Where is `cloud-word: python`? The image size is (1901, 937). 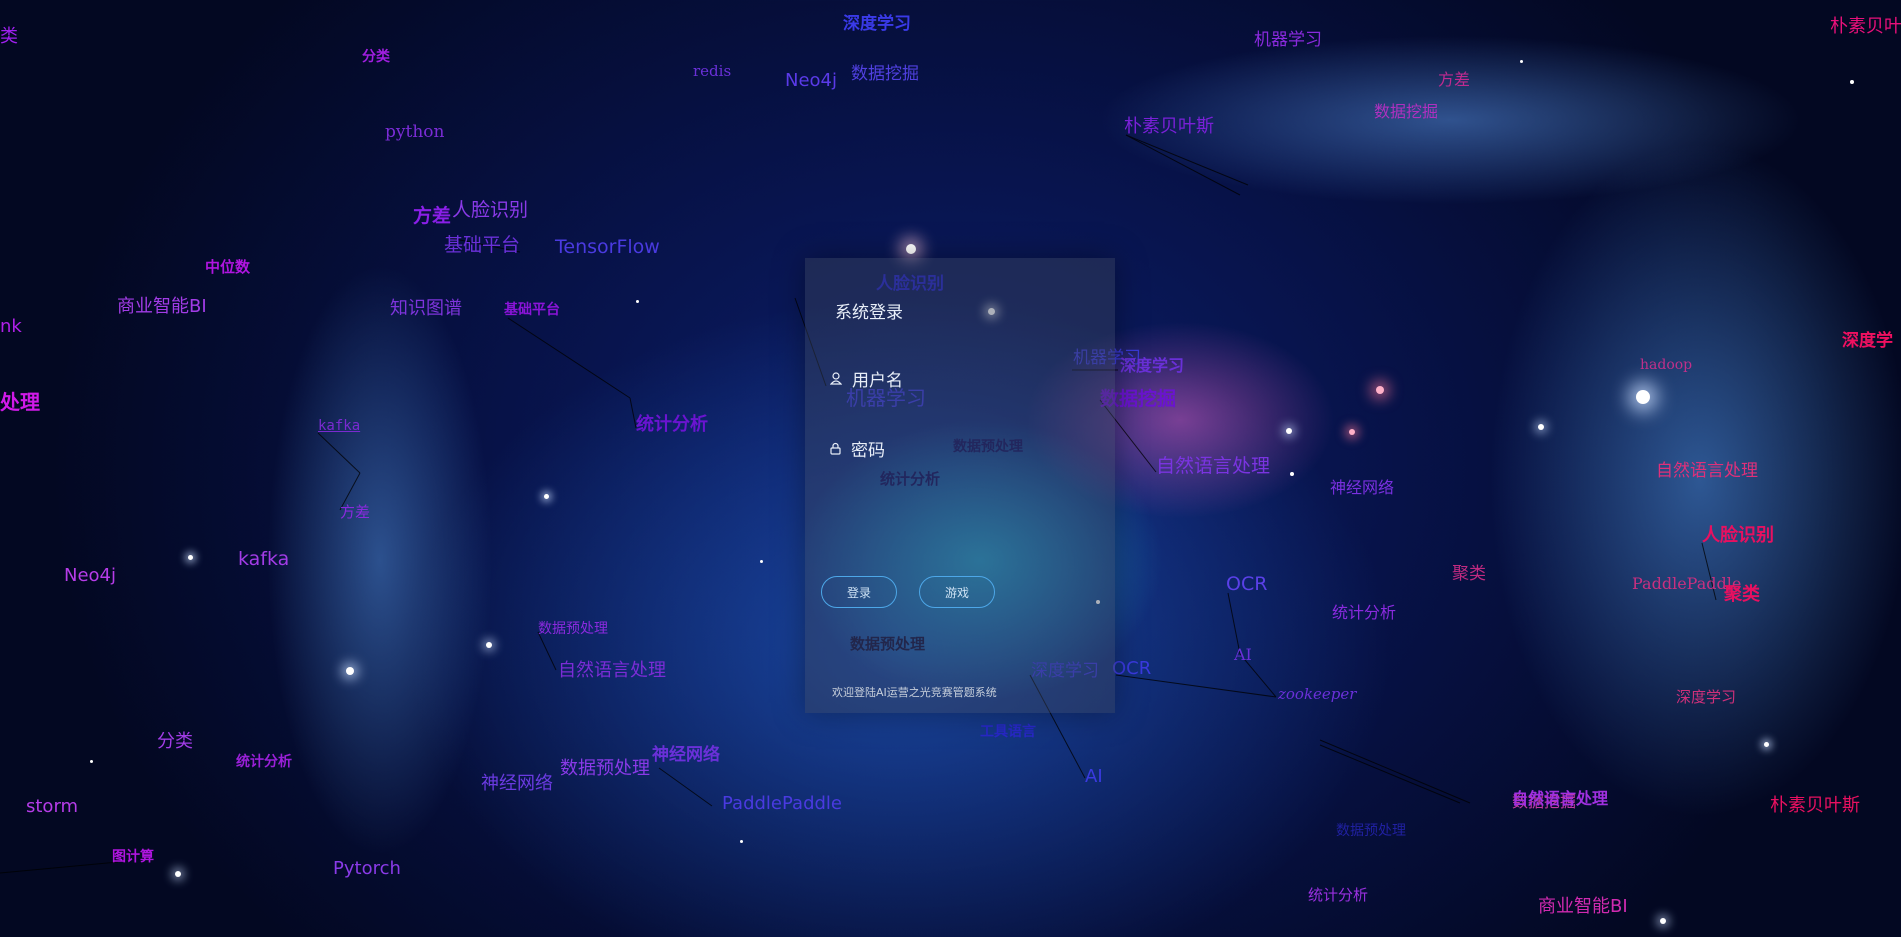
cloud-word: python is located at coordinates (415, 132).